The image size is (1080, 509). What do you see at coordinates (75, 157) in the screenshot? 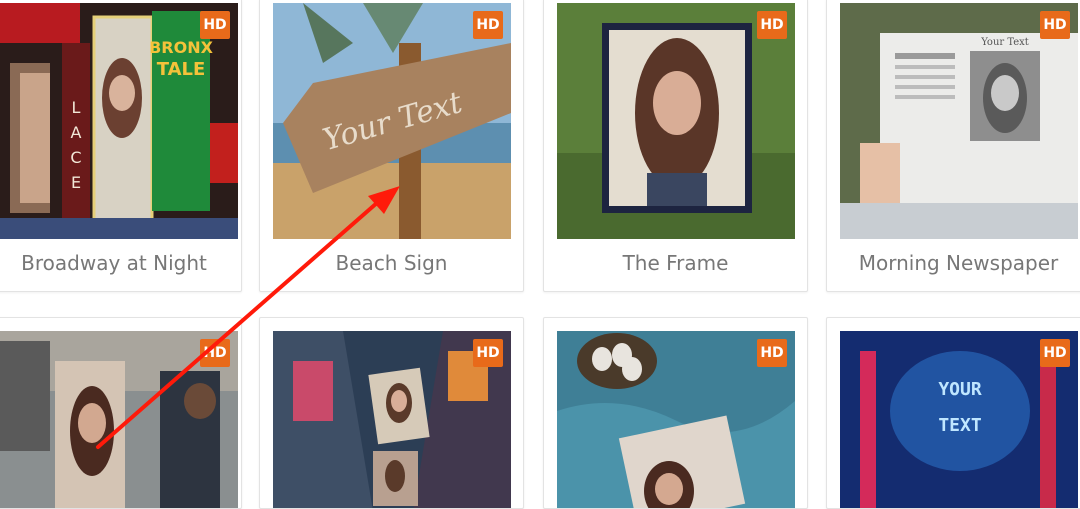
I see `billboard-letter: C` at bounding box center [75, 157].